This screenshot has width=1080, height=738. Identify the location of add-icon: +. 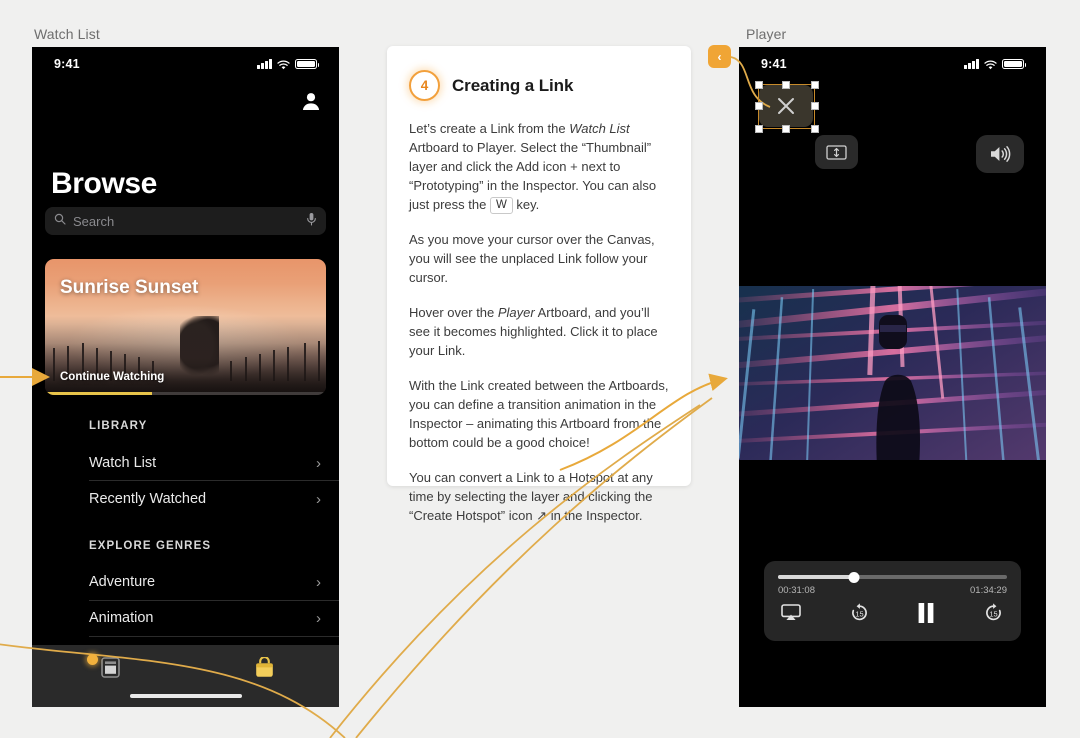
(574, 166).